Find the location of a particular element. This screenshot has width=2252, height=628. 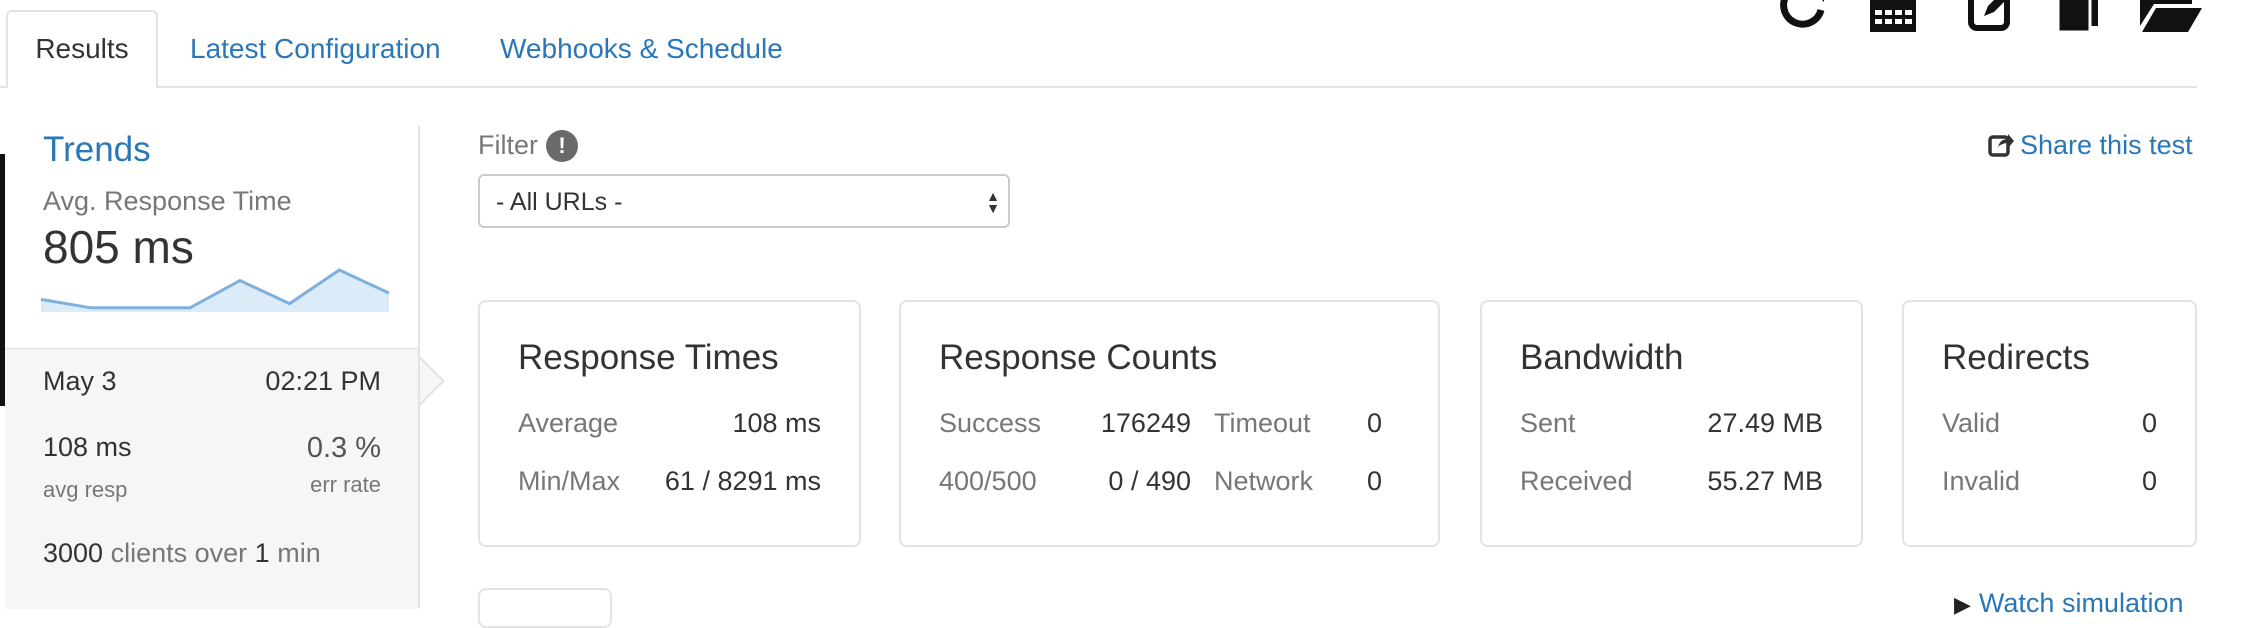

response-times-title: Response Times is located at coordinates (648, 357).